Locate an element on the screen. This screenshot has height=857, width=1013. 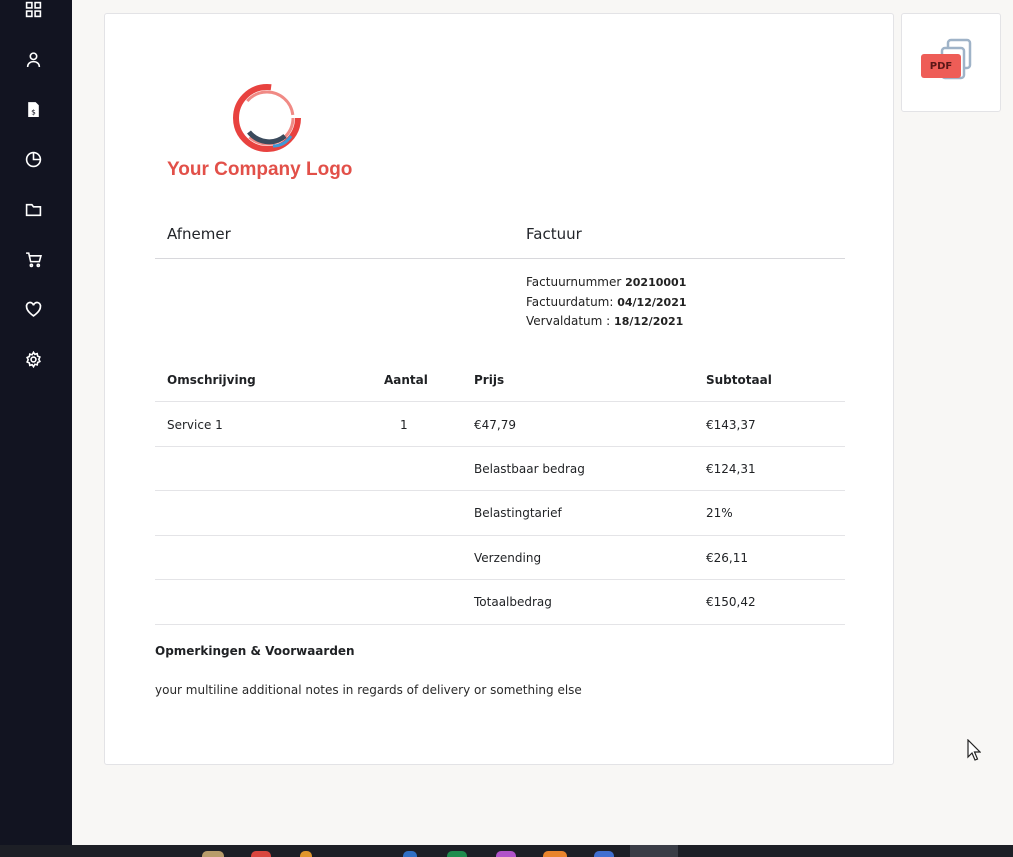
summary-value: €150,42 is located at coordinates (731, 602).